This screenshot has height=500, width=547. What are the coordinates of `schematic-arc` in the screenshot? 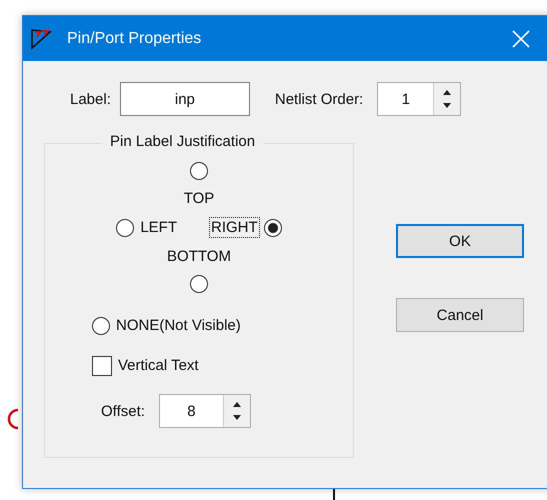 It's located at (13, 419).